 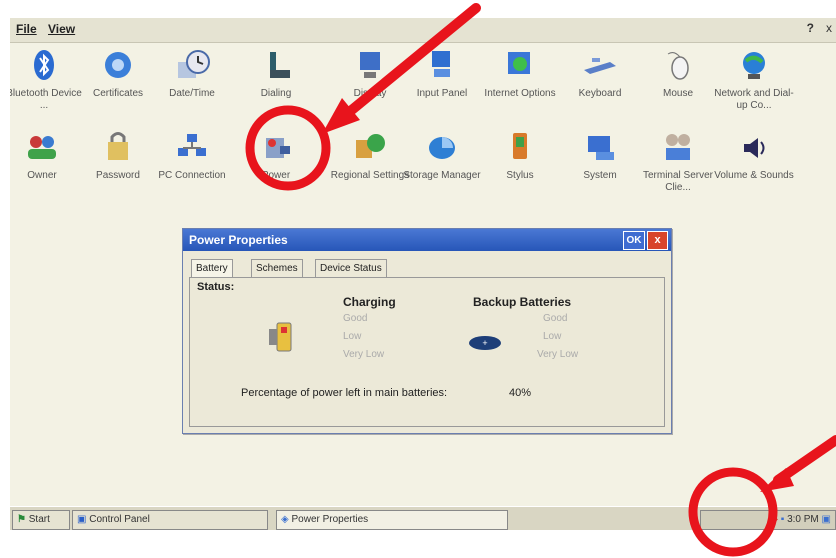 What do you see at coordinates (733, 512) in the screenshot?
I see `highlight-circle-tray` at bounding box center [733, 512].